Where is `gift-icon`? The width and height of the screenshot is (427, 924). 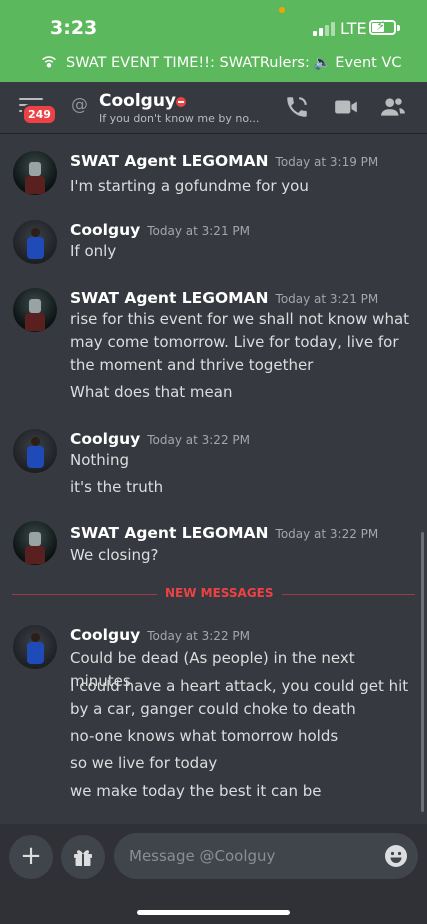 gift-icon is located at coordinates (83, 858).